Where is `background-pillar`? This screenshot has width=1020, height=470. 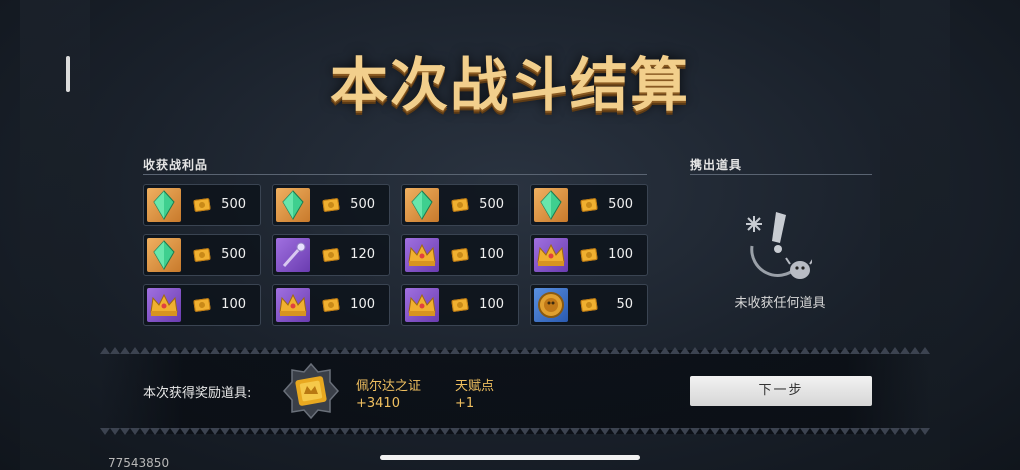
background-pillar is located at coordinates (55, 235).